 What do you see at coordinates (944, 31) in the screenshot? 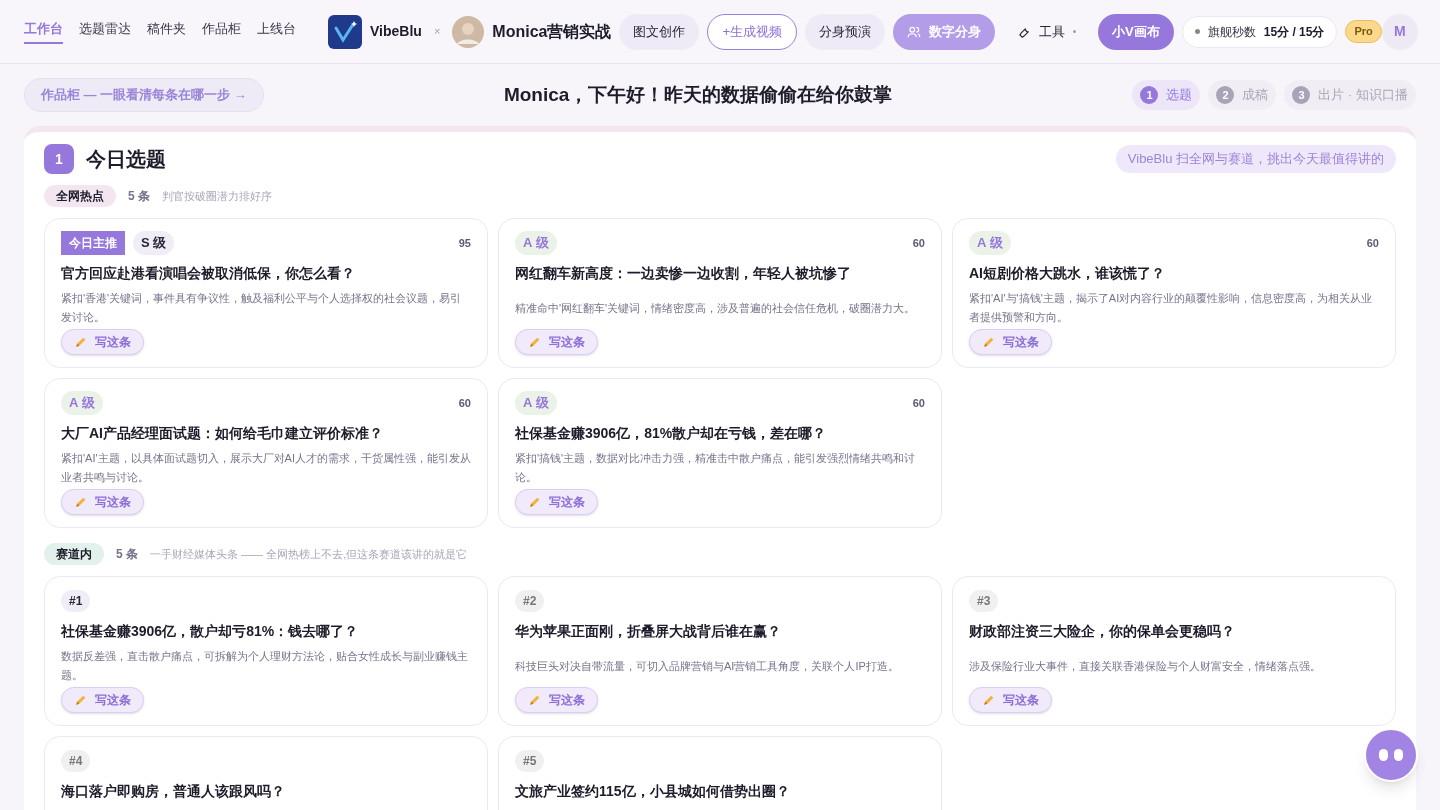
I see `toolbar-button: 数字分身` at bounding box center [944, 31].